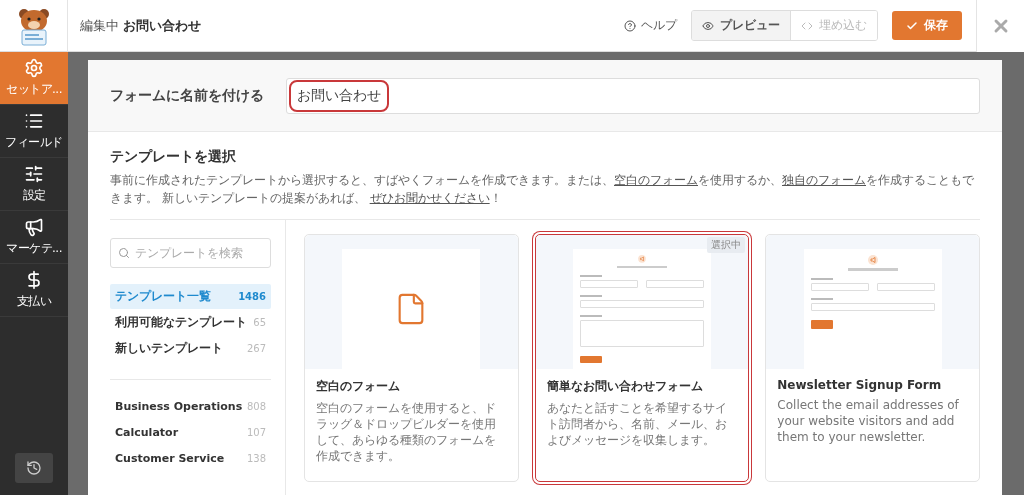 Image resolution: width=1024 pixels, height=495 pixels. What do you see at coordinates (824, 180) in the screenshot?
I see `description-link: 独自のフォーム` at bounding box center [824, 180].